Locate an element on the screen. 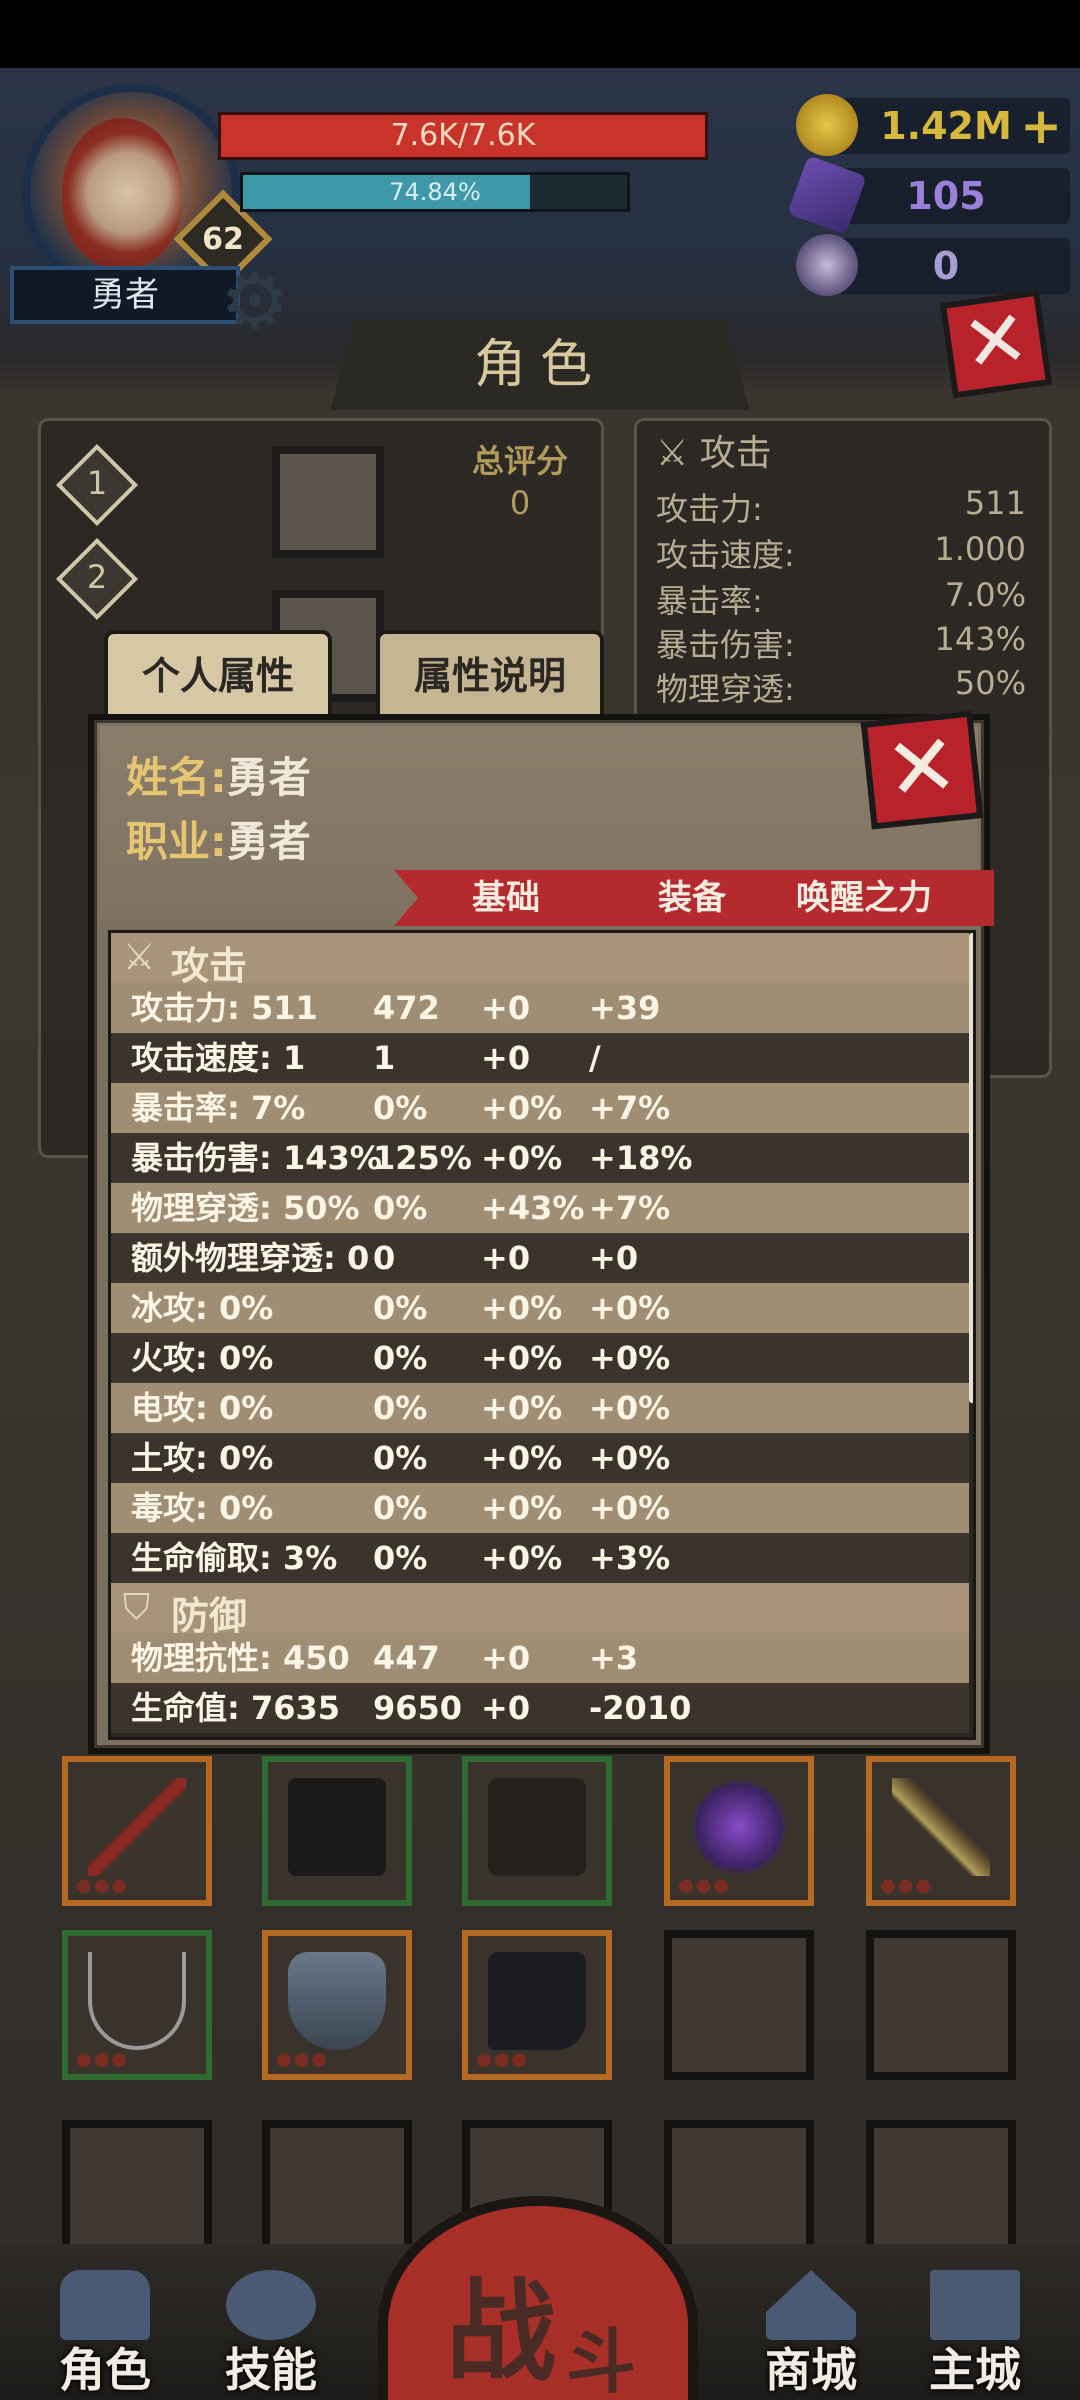 The height and width of the screenshot is (2400, 1080). nav-city-label: 主城 is located at coordinates (975, 2370).